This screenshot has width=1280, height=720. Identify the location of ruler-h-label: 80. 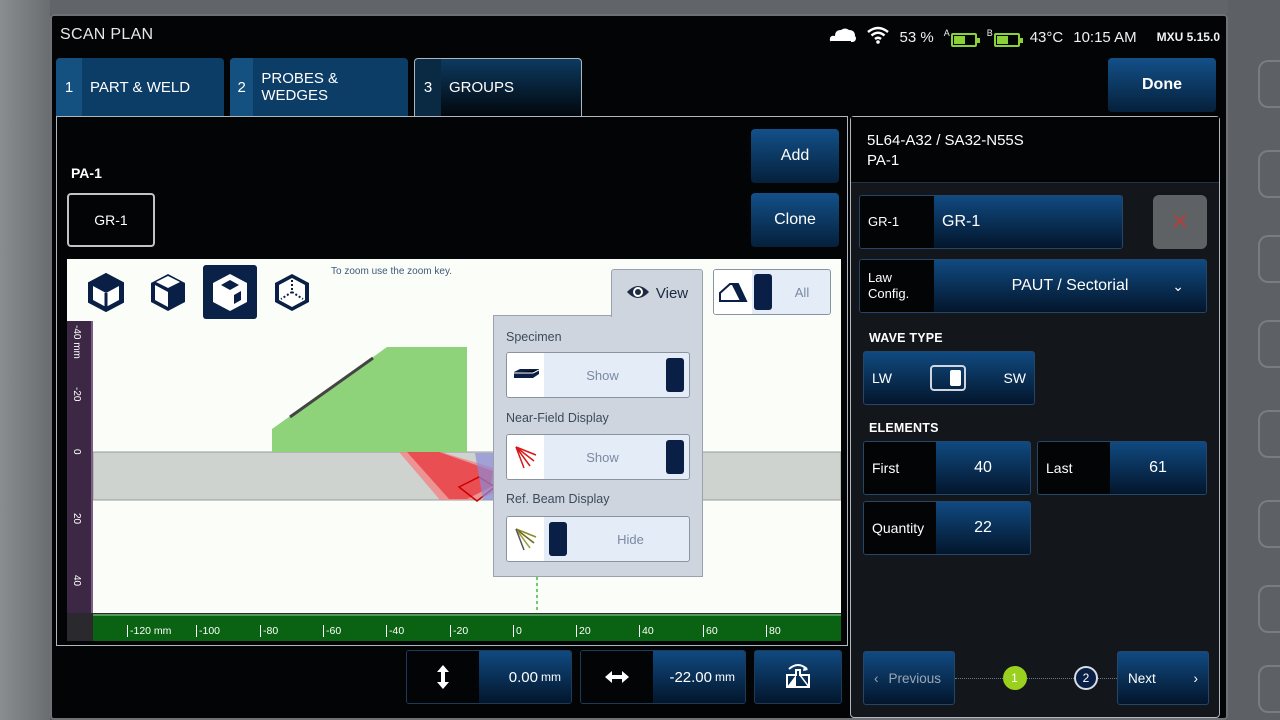
(773, 631).